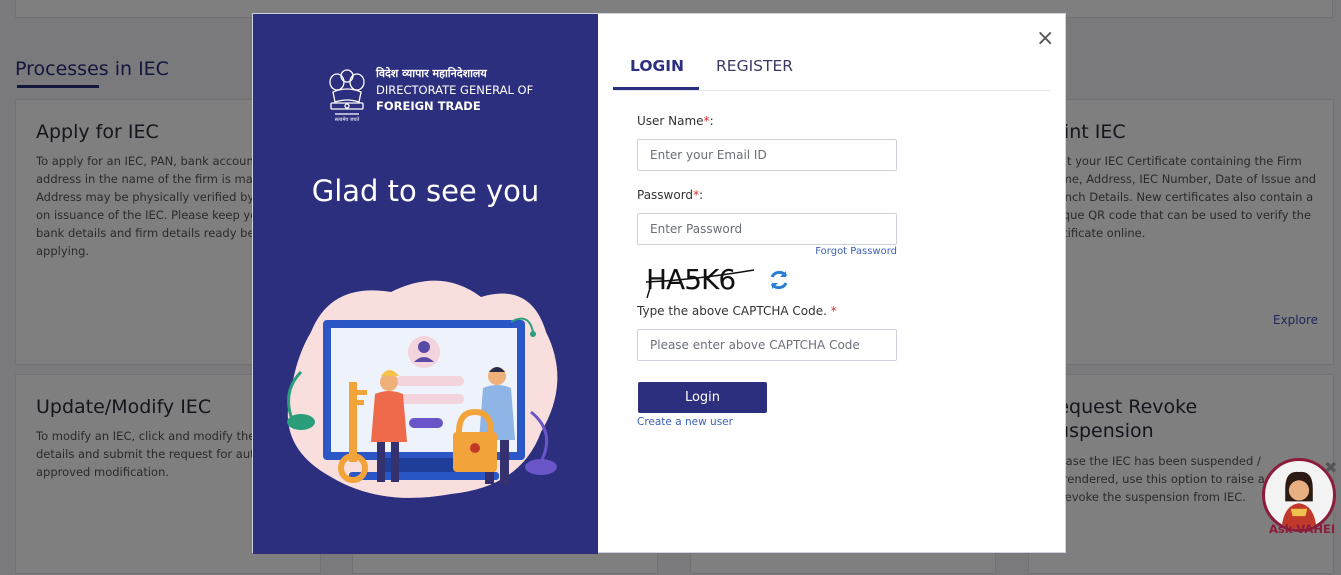 Image resolution: width=1341 pixels, height=575 pixels. I want to click on password-input, so click(767, 229).